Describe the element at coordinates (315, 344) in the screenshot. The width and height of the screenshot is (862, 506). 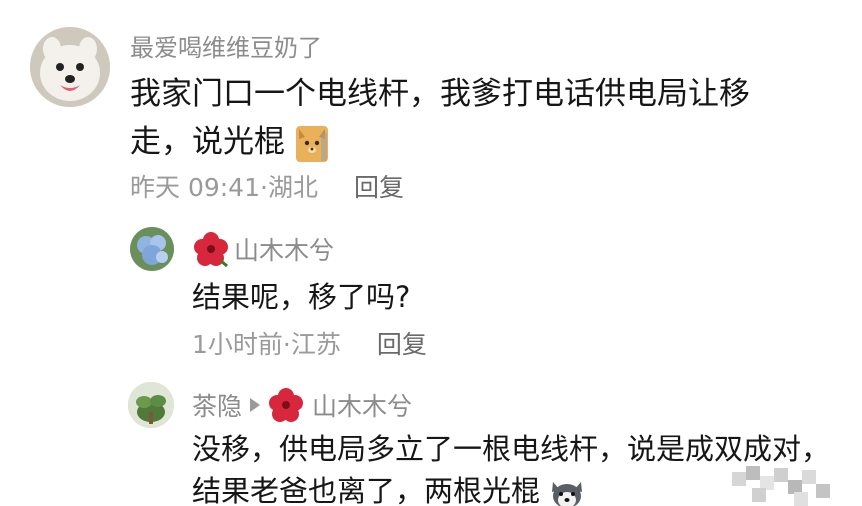
I see `comment-location: 江苏` at that location.